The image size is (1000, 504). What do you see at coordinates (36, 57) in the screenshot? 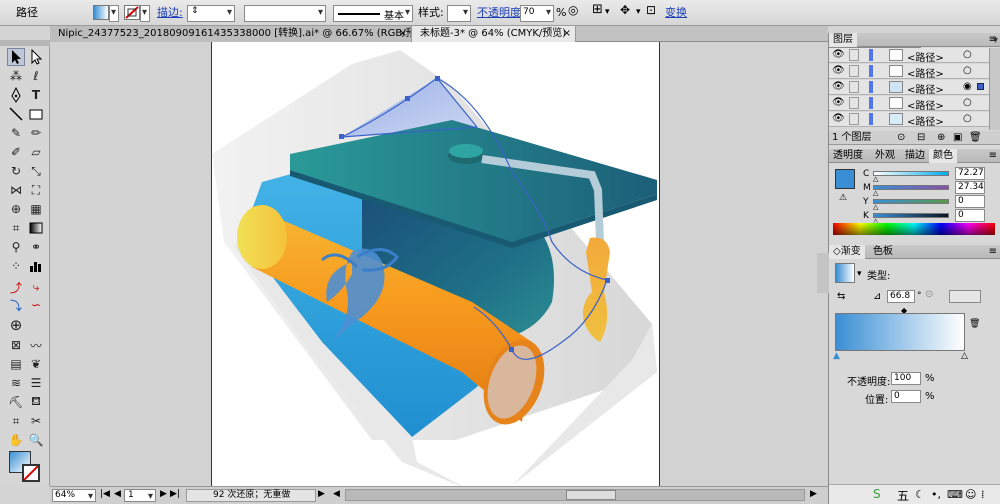
I see `direct-selection-tool-icon` at bounding box center [36, 57].